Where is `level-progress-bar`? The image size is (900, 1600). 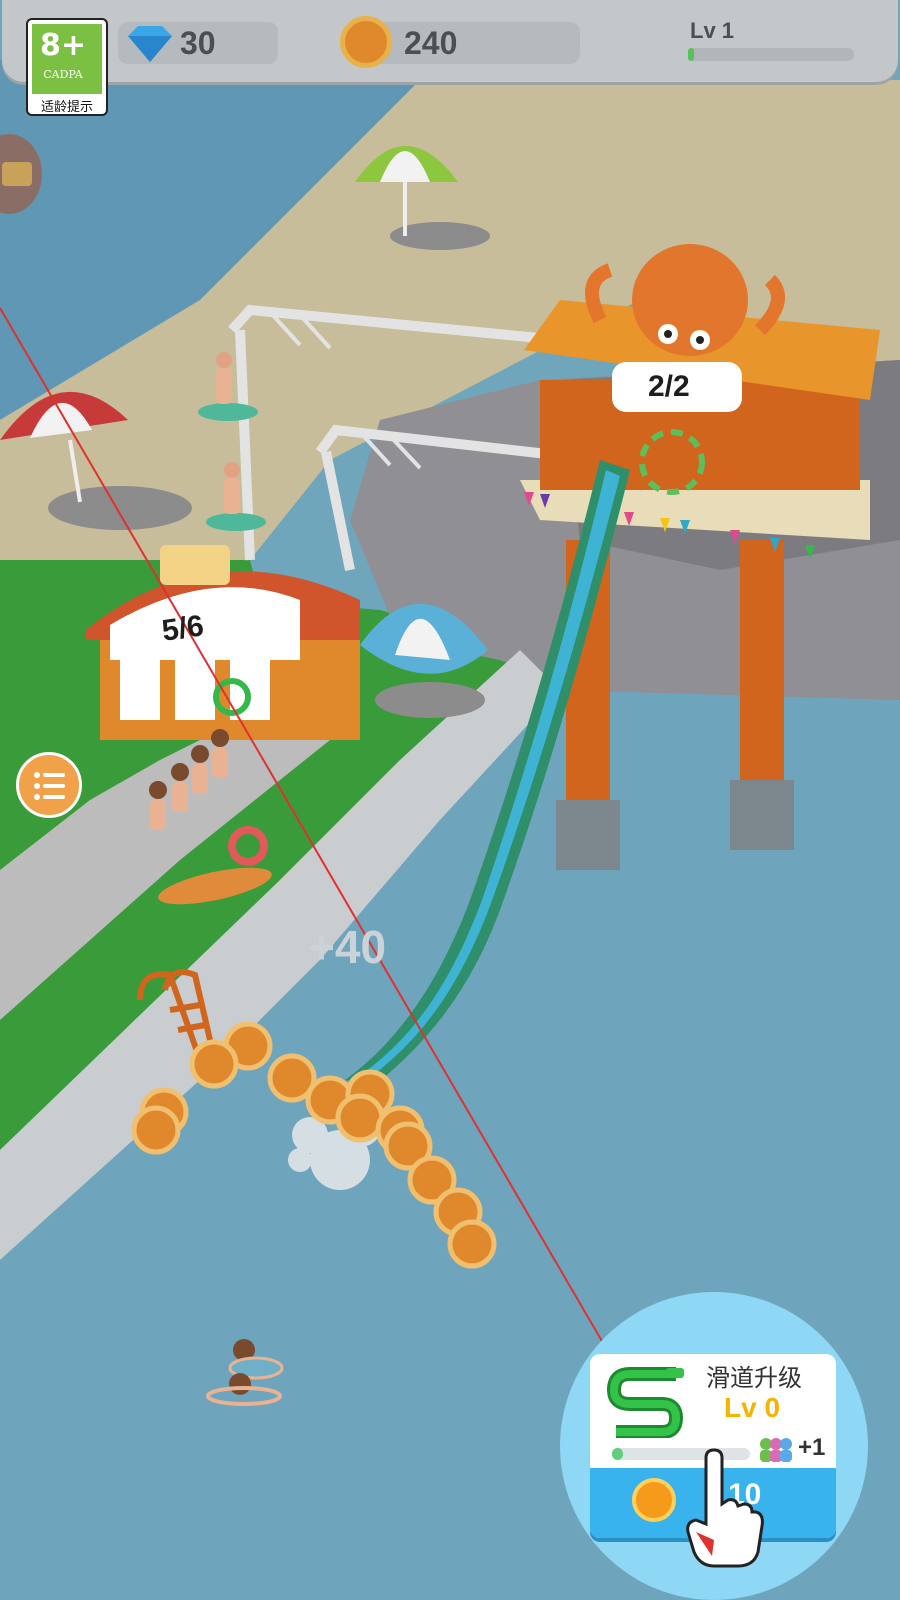
level-progress-bar is located at coordinates (771, 54).